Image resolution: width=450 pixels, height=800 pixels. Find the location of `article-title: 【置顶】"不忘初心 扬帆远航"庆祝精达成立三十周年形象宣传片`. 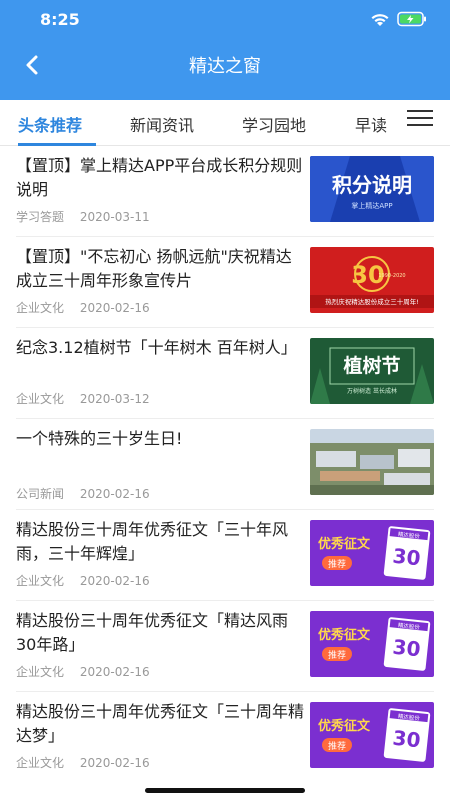

article-title: 【置顶】"不忘初心 扬帆远航"庆祝精达成立三十周年形象宣传片 is located at coordinates (154, 268).